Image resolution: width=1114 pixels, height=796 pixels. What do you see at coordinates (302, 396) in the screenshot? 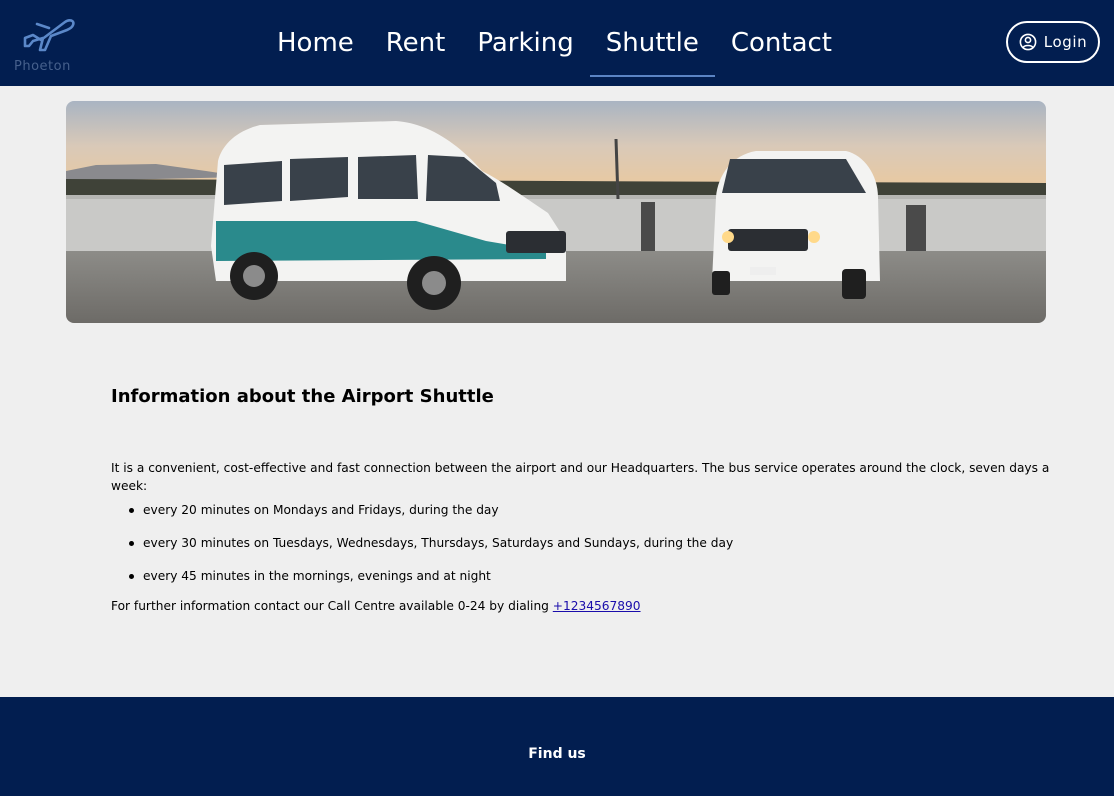
I see `page-title: Information about the Airport Shuttle` at bounding box center [302, 396].